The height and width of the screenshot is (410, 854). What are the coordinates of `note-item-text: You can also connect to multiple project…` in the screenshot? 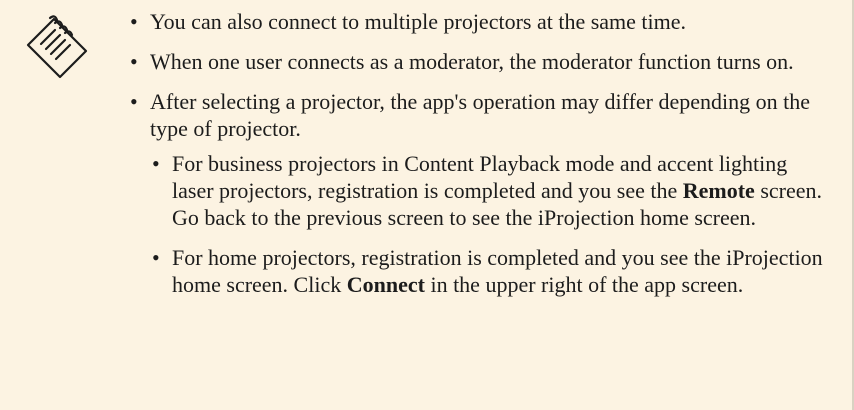 It's located at (418, 21).